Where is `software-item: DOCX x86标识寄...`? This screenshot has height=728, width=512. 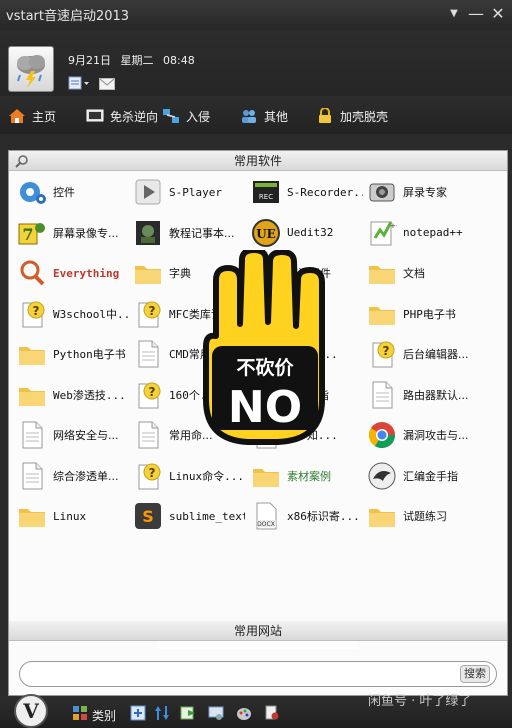
software-item: DOCX x86标识寄... is located at coordinates (305, 516).